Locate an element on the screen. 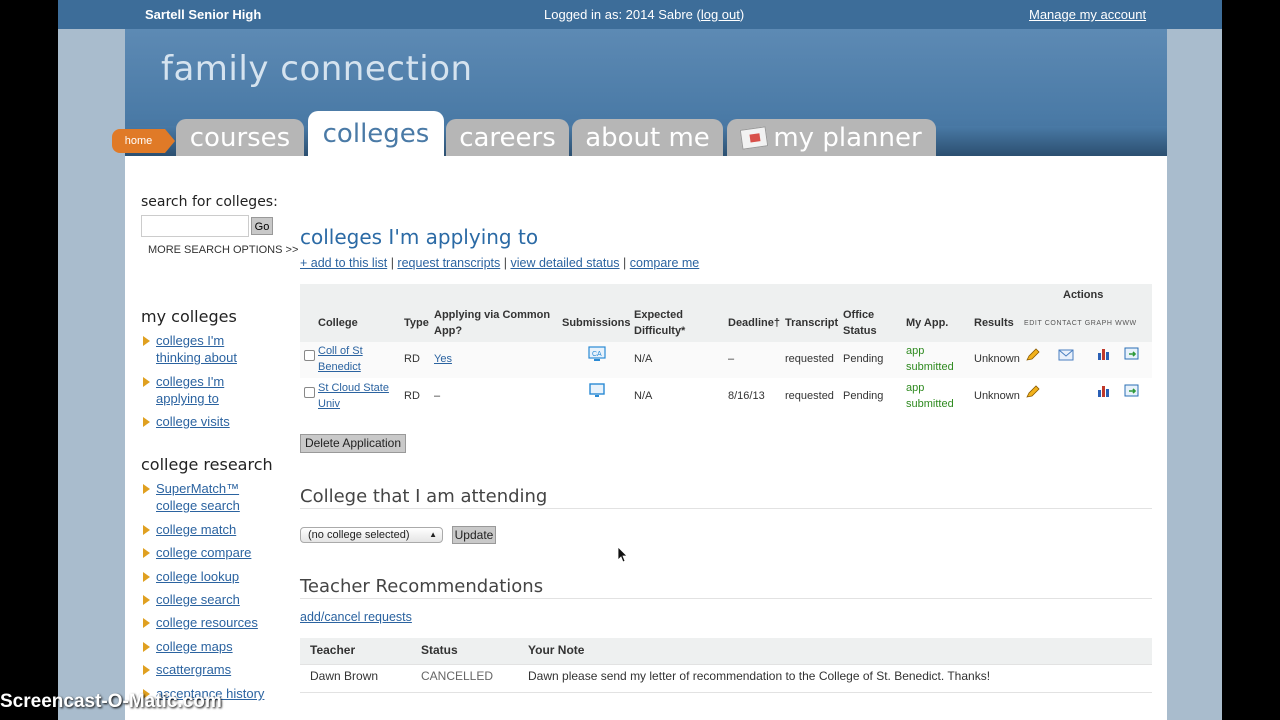 The height and width of the screenshot is (720, 1280). actions-header: Actions is located at coordinates (1083, 295).